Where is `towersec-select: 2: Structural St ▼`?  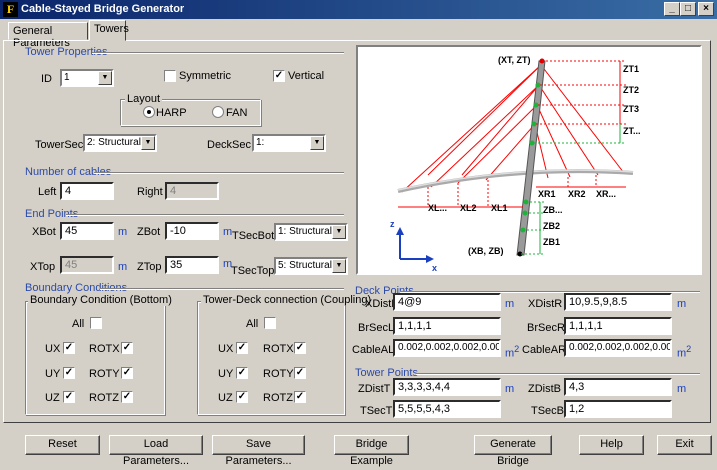
towersec-select: 2: Structural St ▼ is located at coordinates (120, 143).